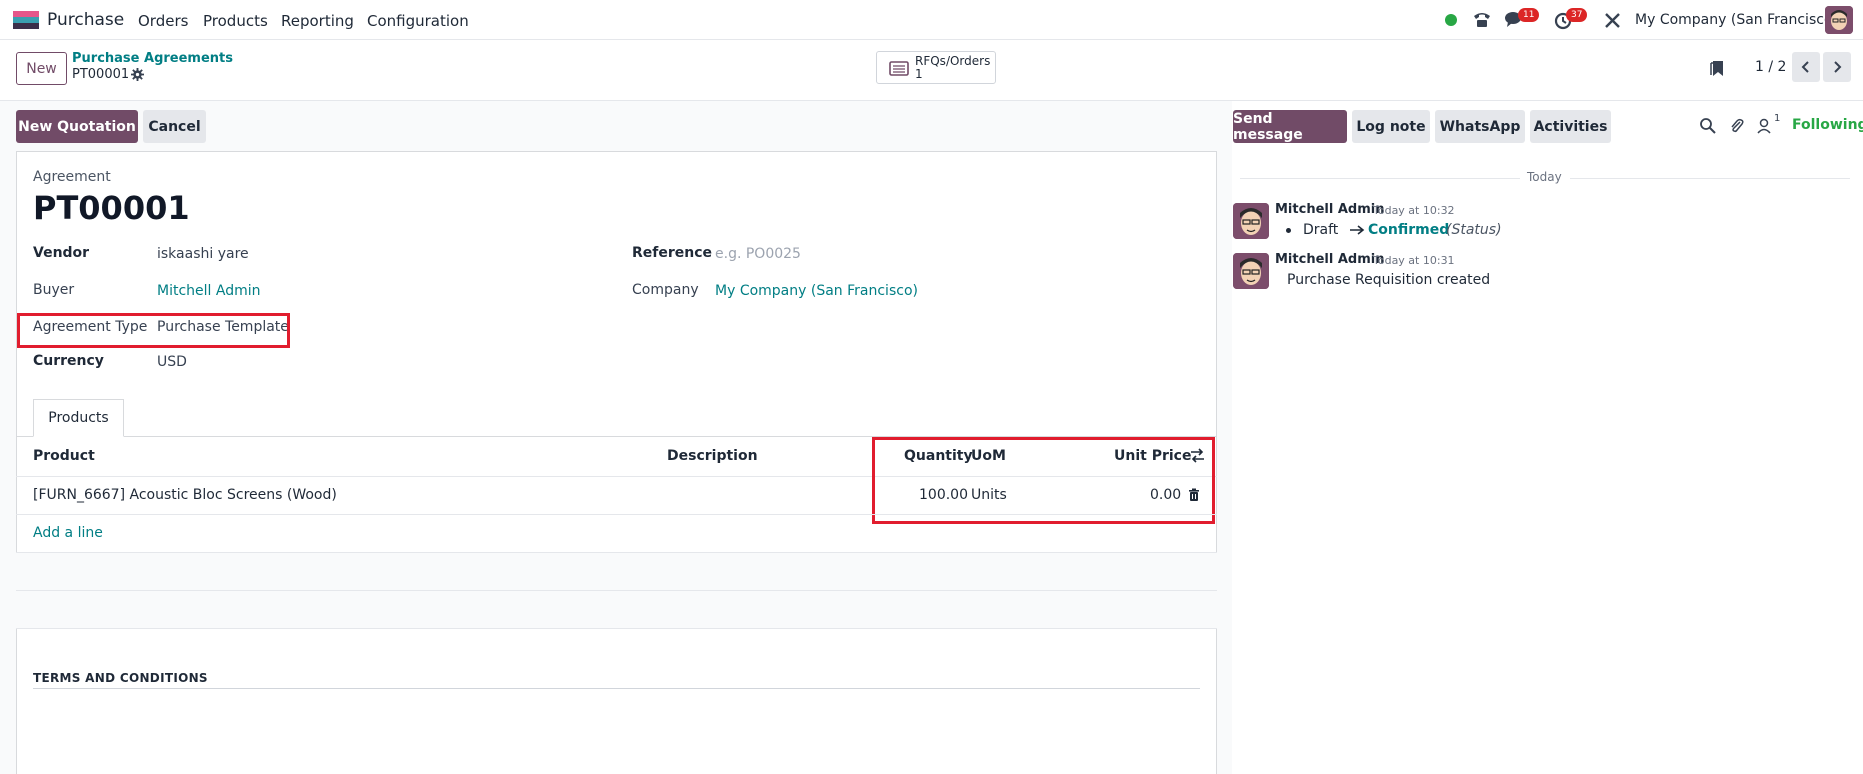  I want to click on menu-orders: Orders, so click(163, 21).